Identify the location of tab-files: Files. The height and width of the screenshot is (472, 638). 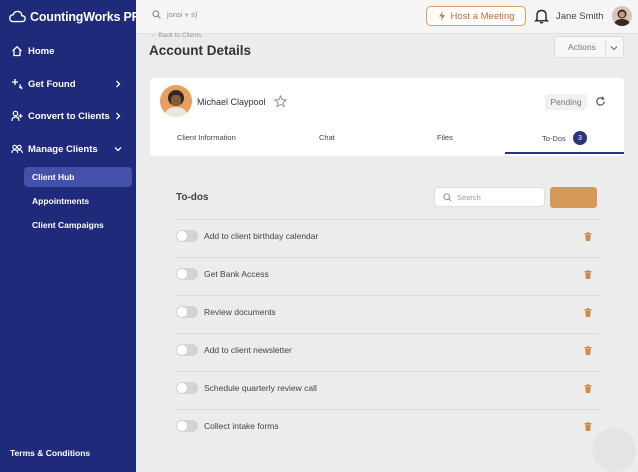
(445, 137).